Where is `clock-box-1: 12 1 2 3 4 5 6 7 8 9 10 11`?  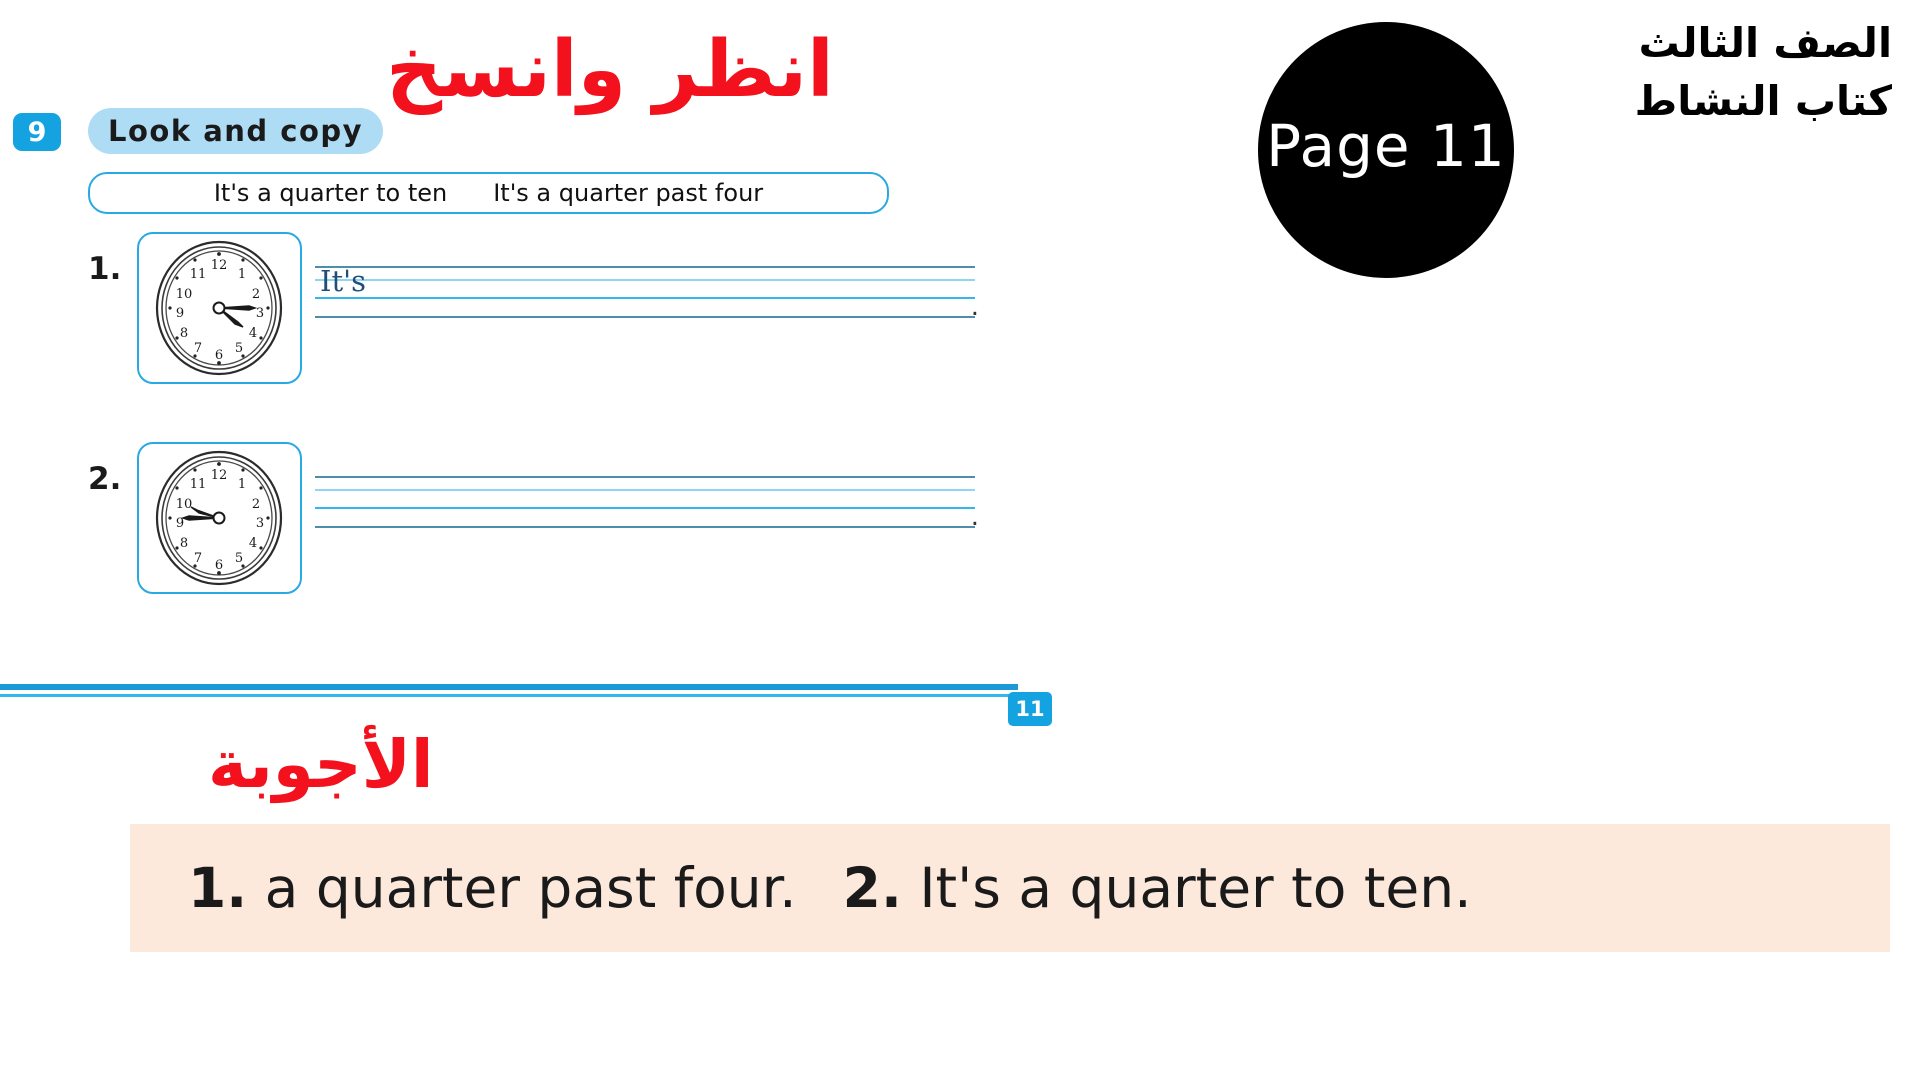
clock-box-1: 12 1 2 3 4 5 6 7 8 9 10 11 is located at coordinates (219, 308).